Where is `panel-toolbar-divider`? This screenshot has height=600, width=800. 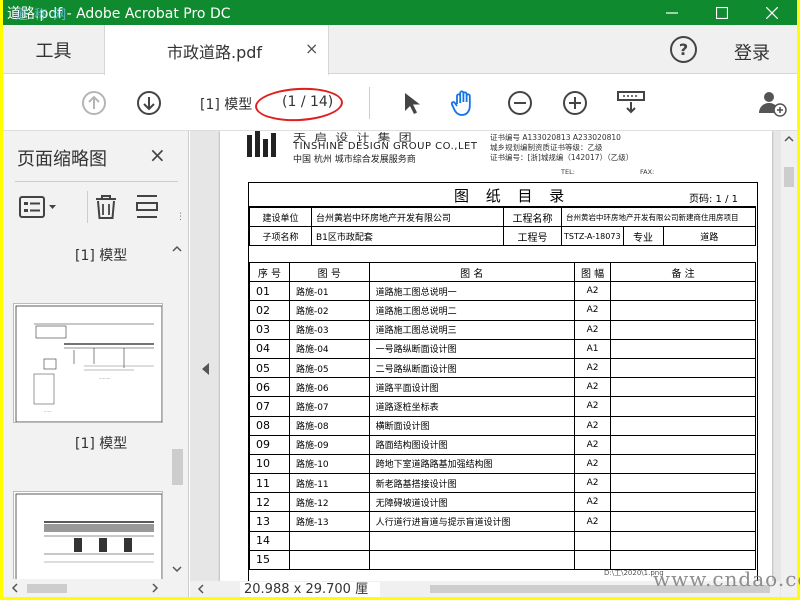 panel-toolbar-divider is located at coordinates (87, 207).